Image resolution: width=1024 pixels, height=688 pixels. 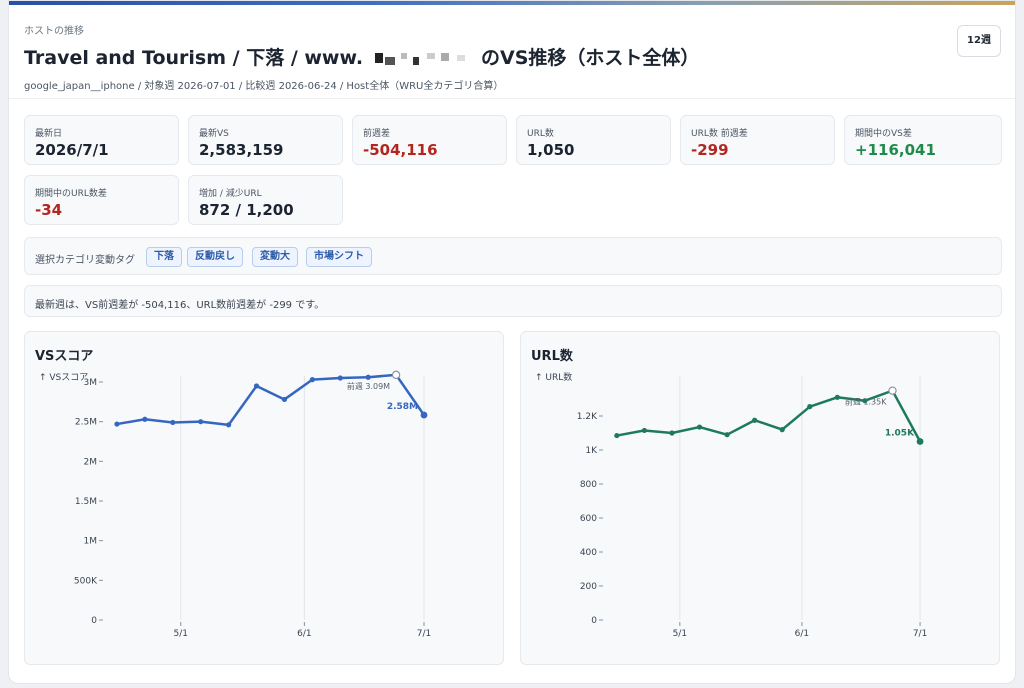 I want to click on y-tick-label: 1.5M, so click(x=86, y=502).